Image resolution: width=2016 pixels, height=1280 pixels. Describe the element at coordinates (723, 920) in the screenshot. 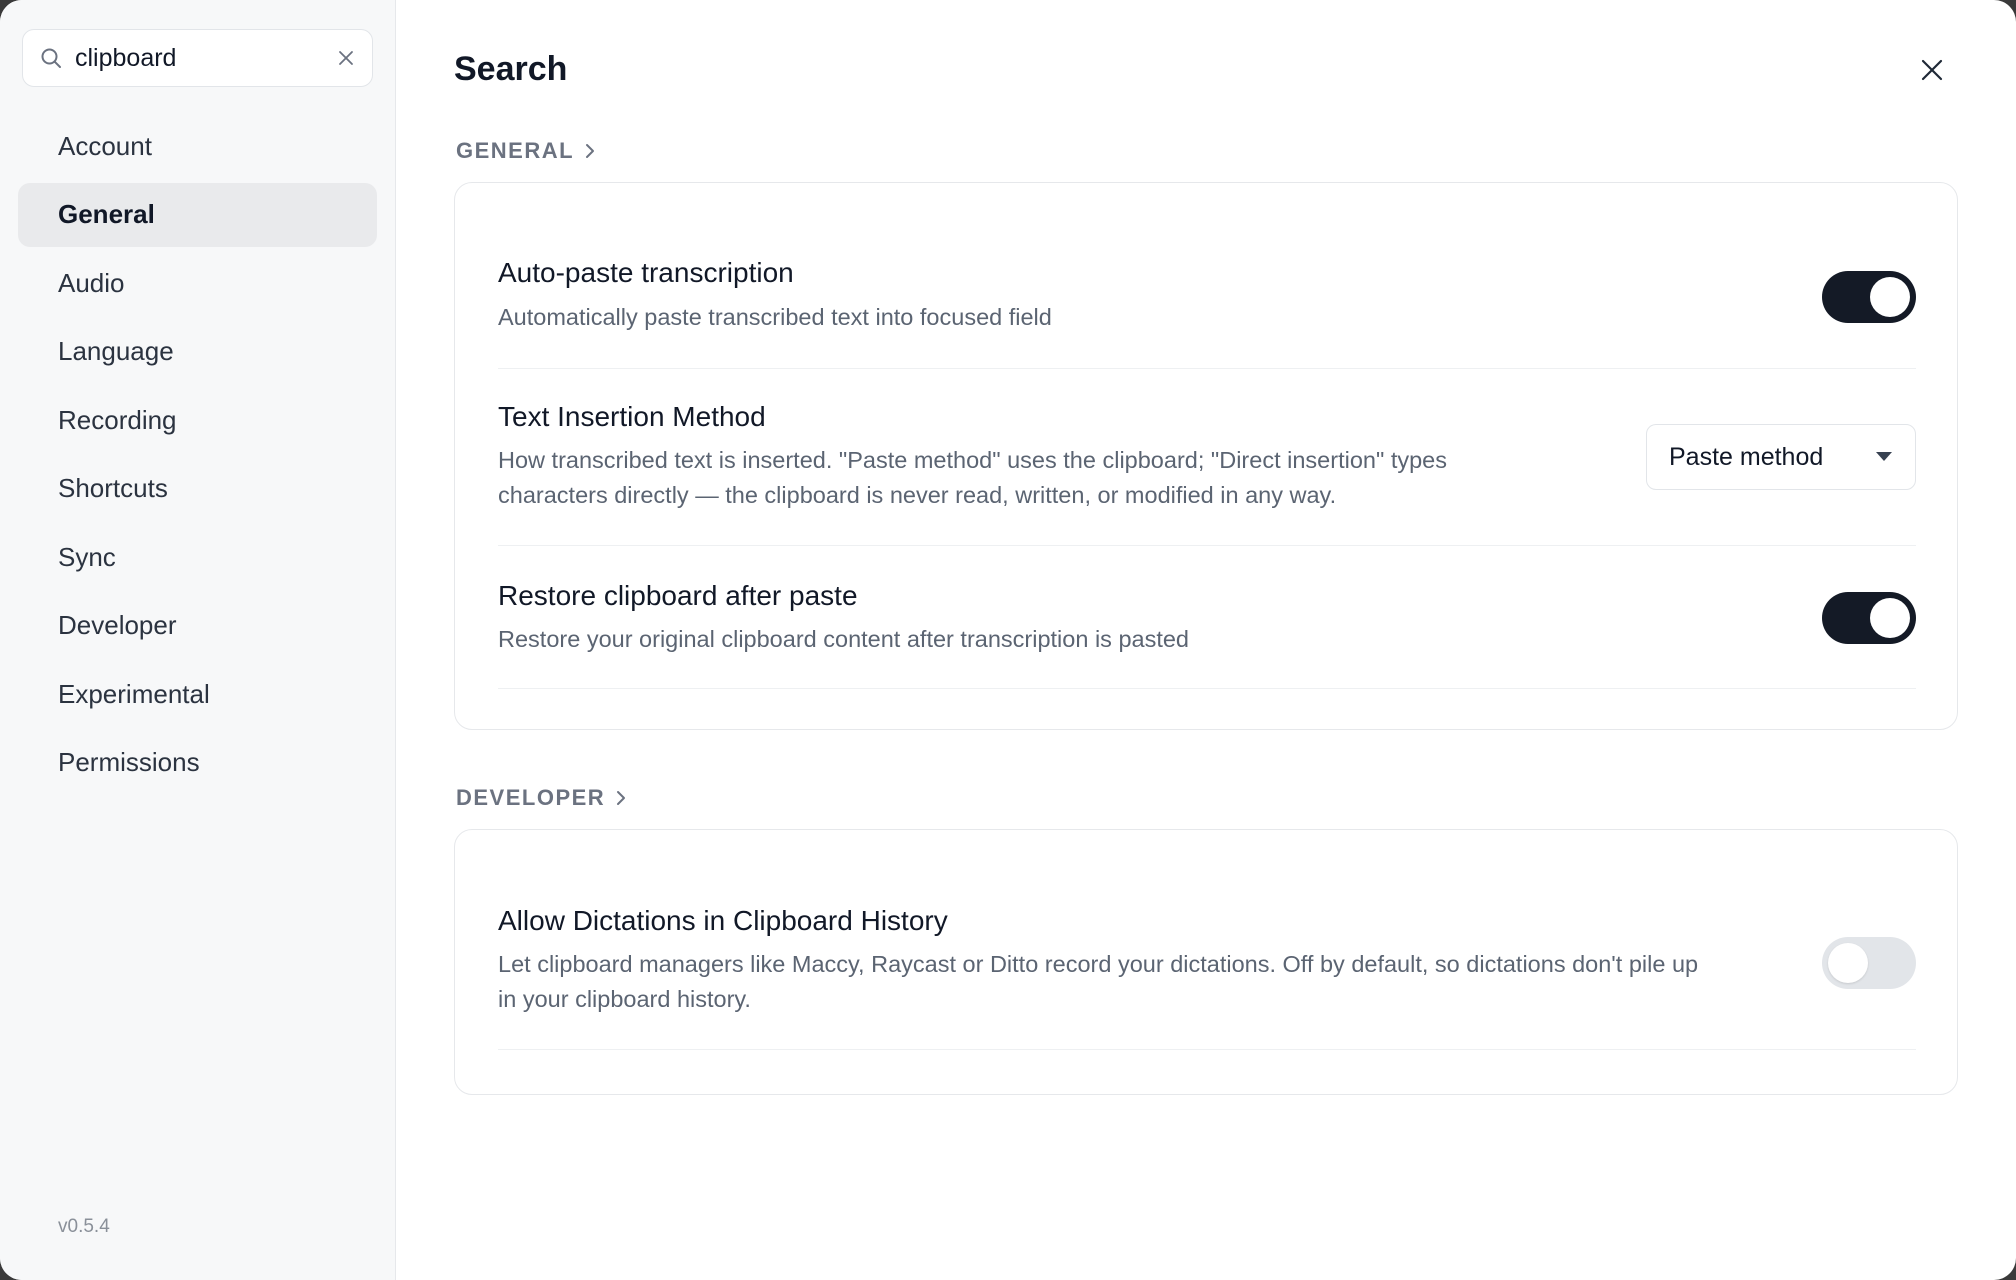

I see `setting-title: Allow Dictations in Clipboard History` at that location.